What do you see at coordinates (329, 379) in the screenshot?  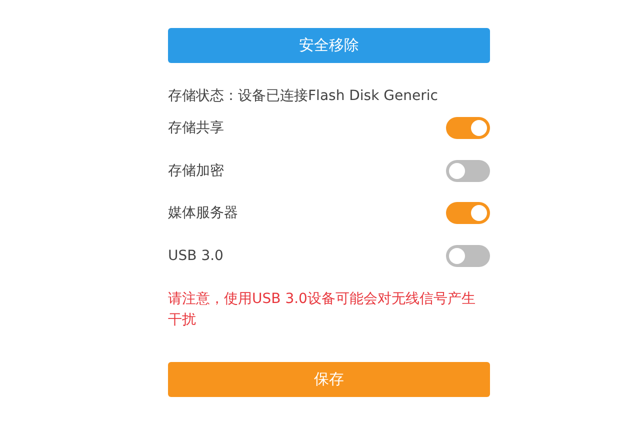 I see `save-button: 保存` at bounding box center [329, 379].